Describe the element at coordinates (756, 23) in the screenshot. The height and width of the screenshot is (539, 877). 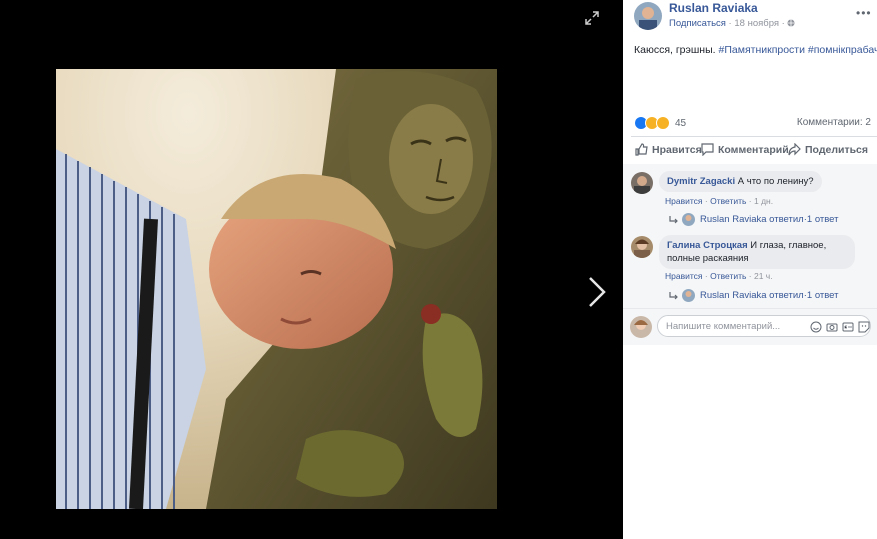
I see `post-date: 18 ноября` at that location.